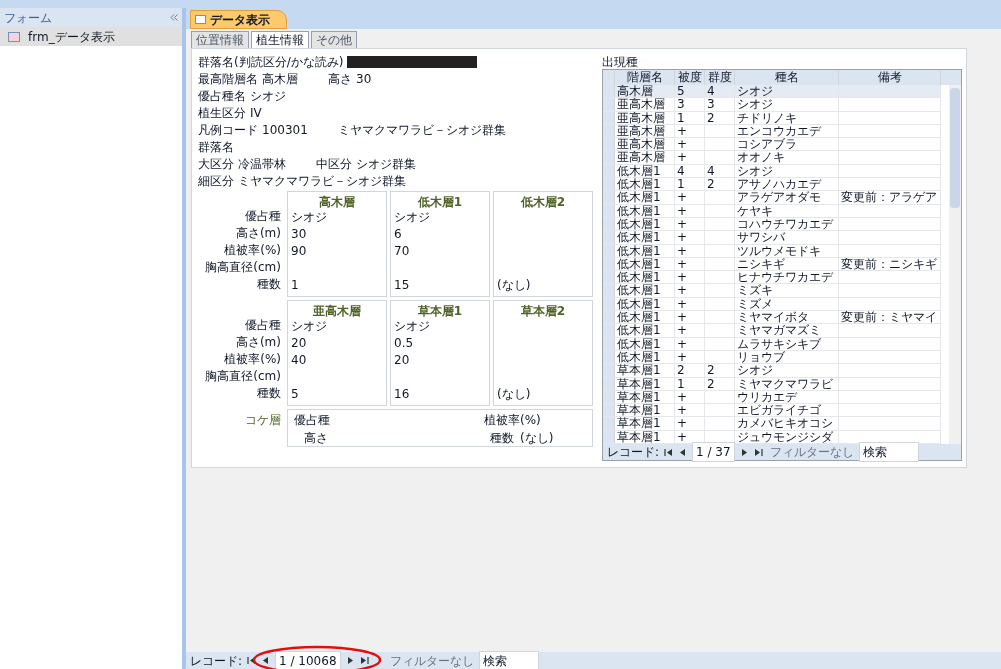 This screenshot has width=1001, height=669. What do you see at coordinates (786, 77) in the screenshot?
I see `column-header: 種名` at bounding box center [786, 77].